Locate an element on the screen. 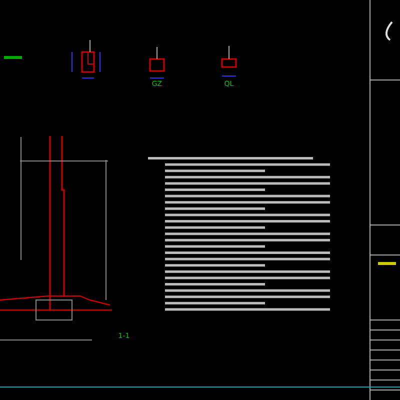  ring-beam-section-drawing is located at coordinates (229, 61).